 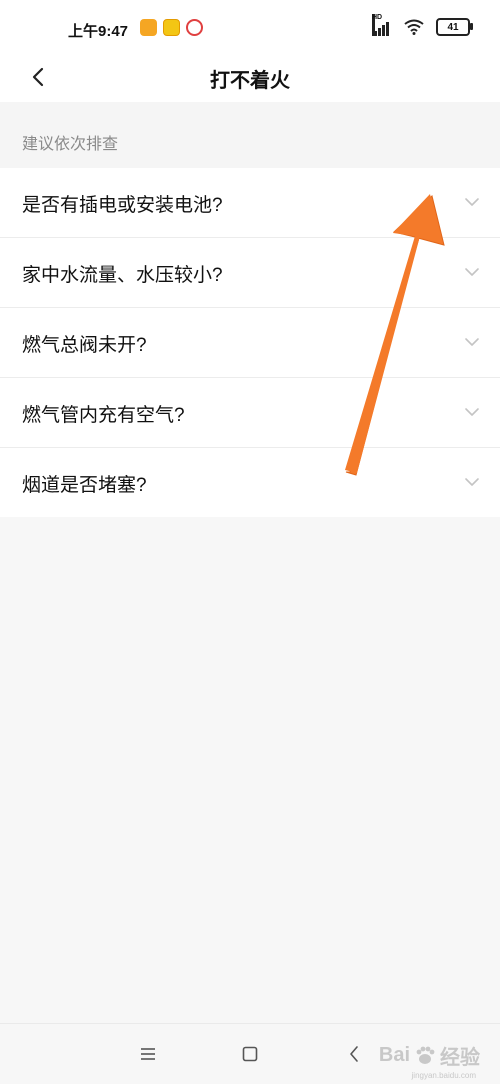 What do you see at coordinates (382, 25) in the screenshot?
I see `signal-icon: HD` at bounding box center [382, 25].